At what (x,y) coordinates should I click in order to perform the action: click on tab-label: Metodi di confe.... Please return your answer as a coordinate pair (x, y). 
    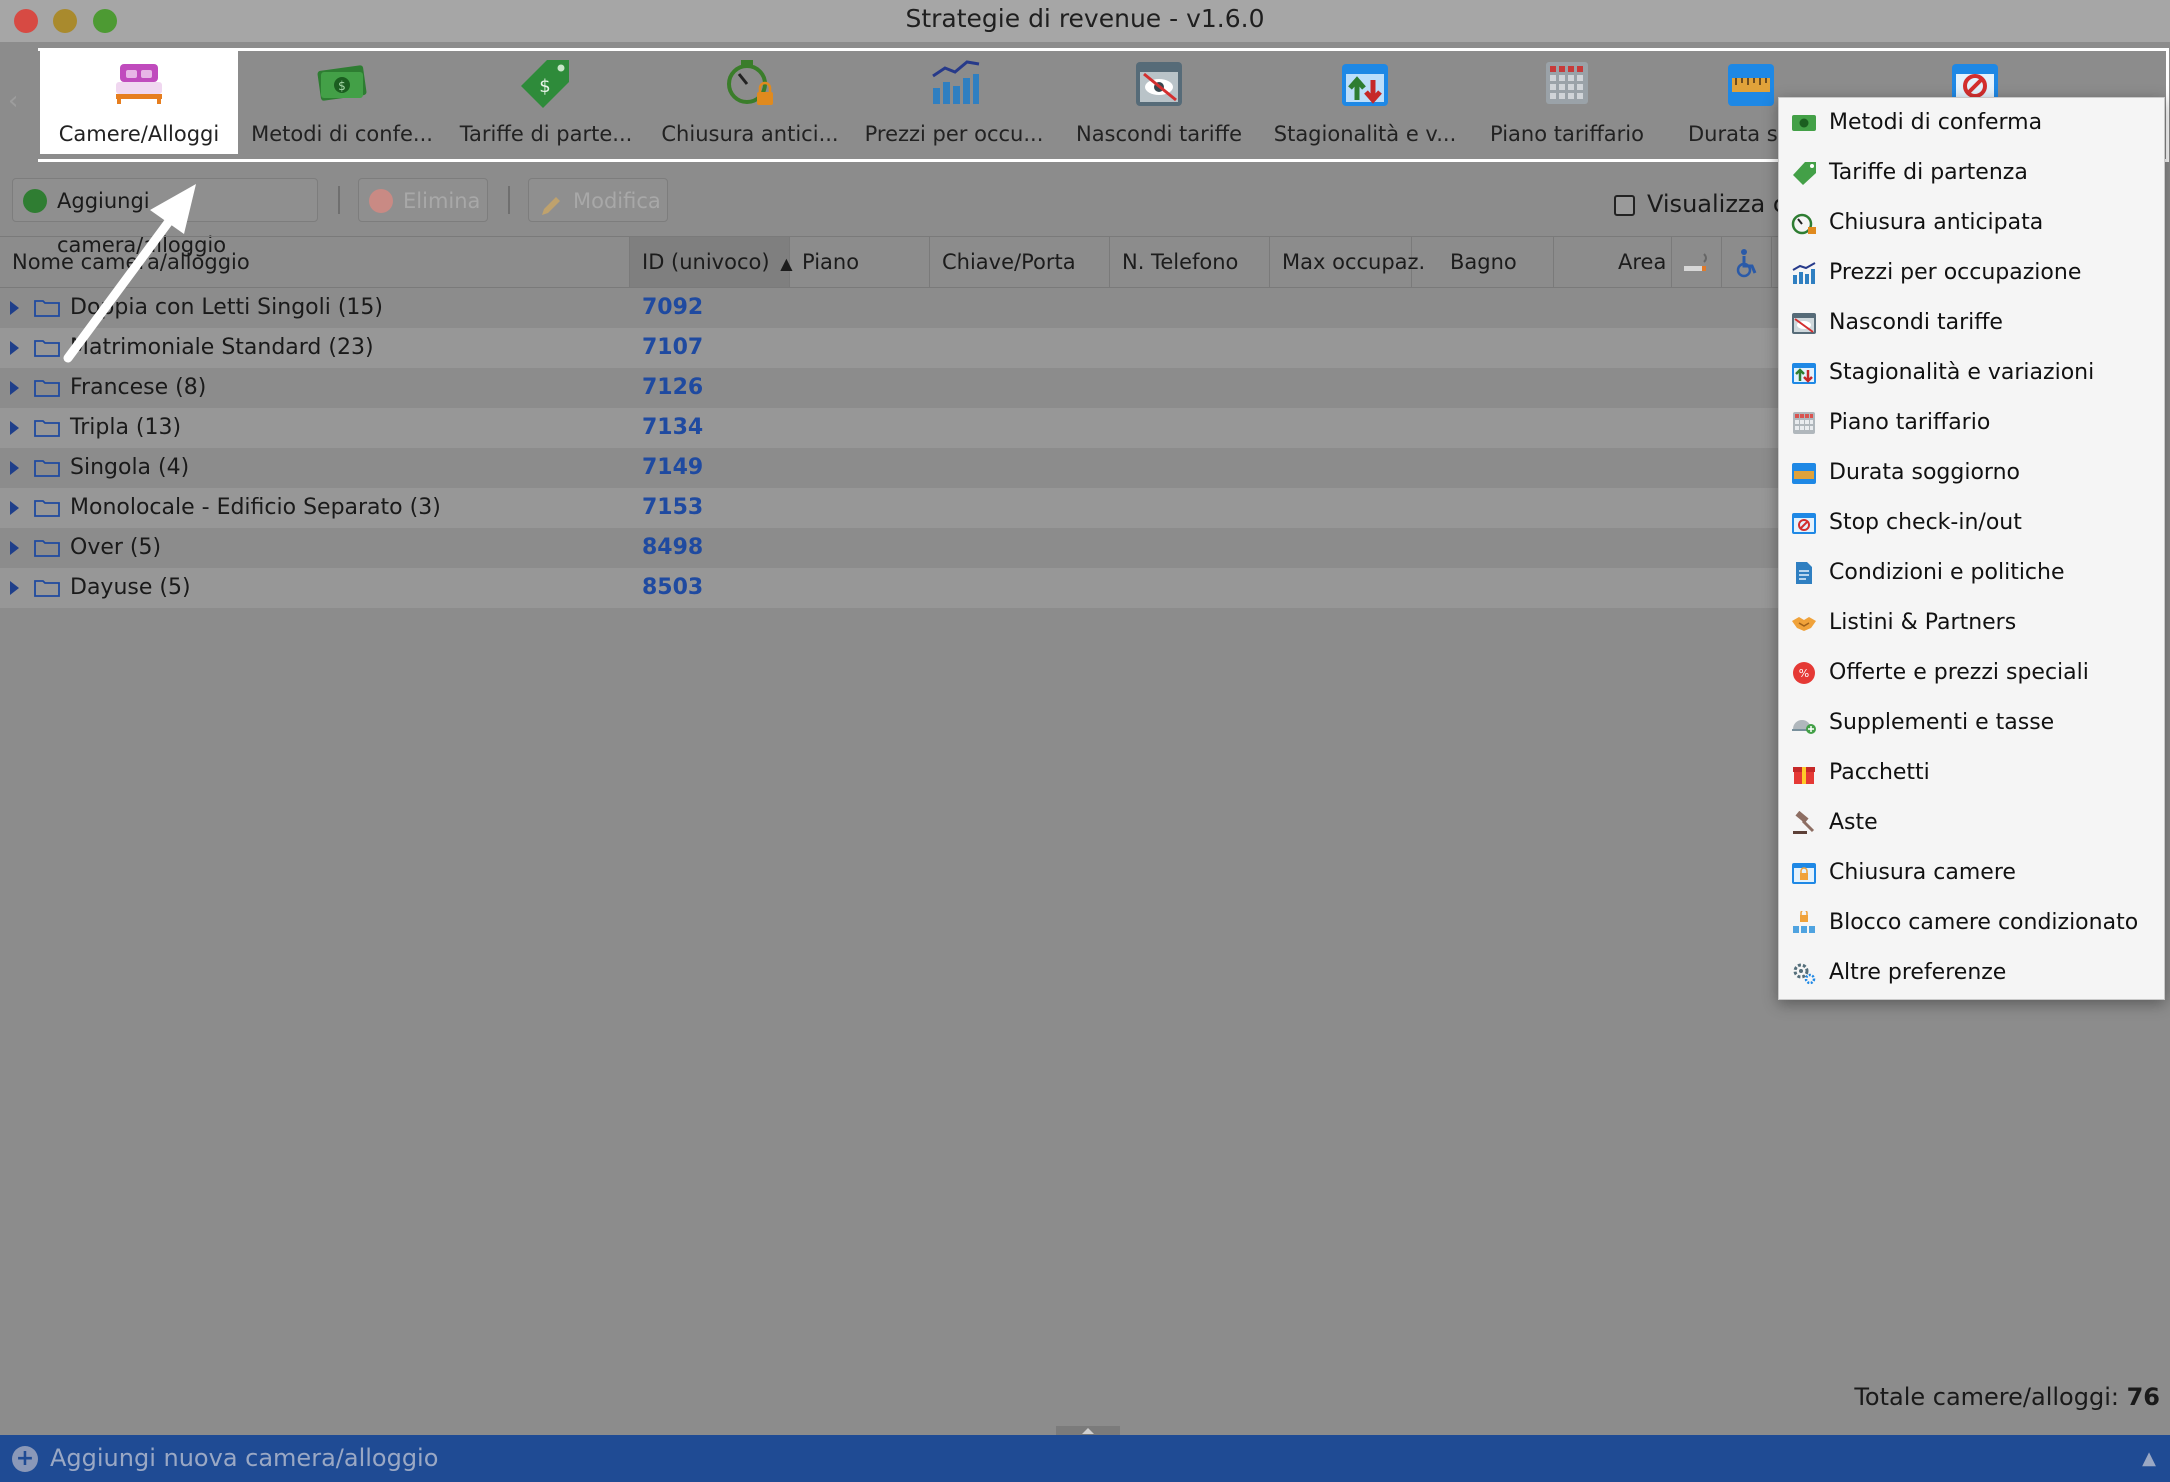
    Looking at the image, I should click on (342, 134).